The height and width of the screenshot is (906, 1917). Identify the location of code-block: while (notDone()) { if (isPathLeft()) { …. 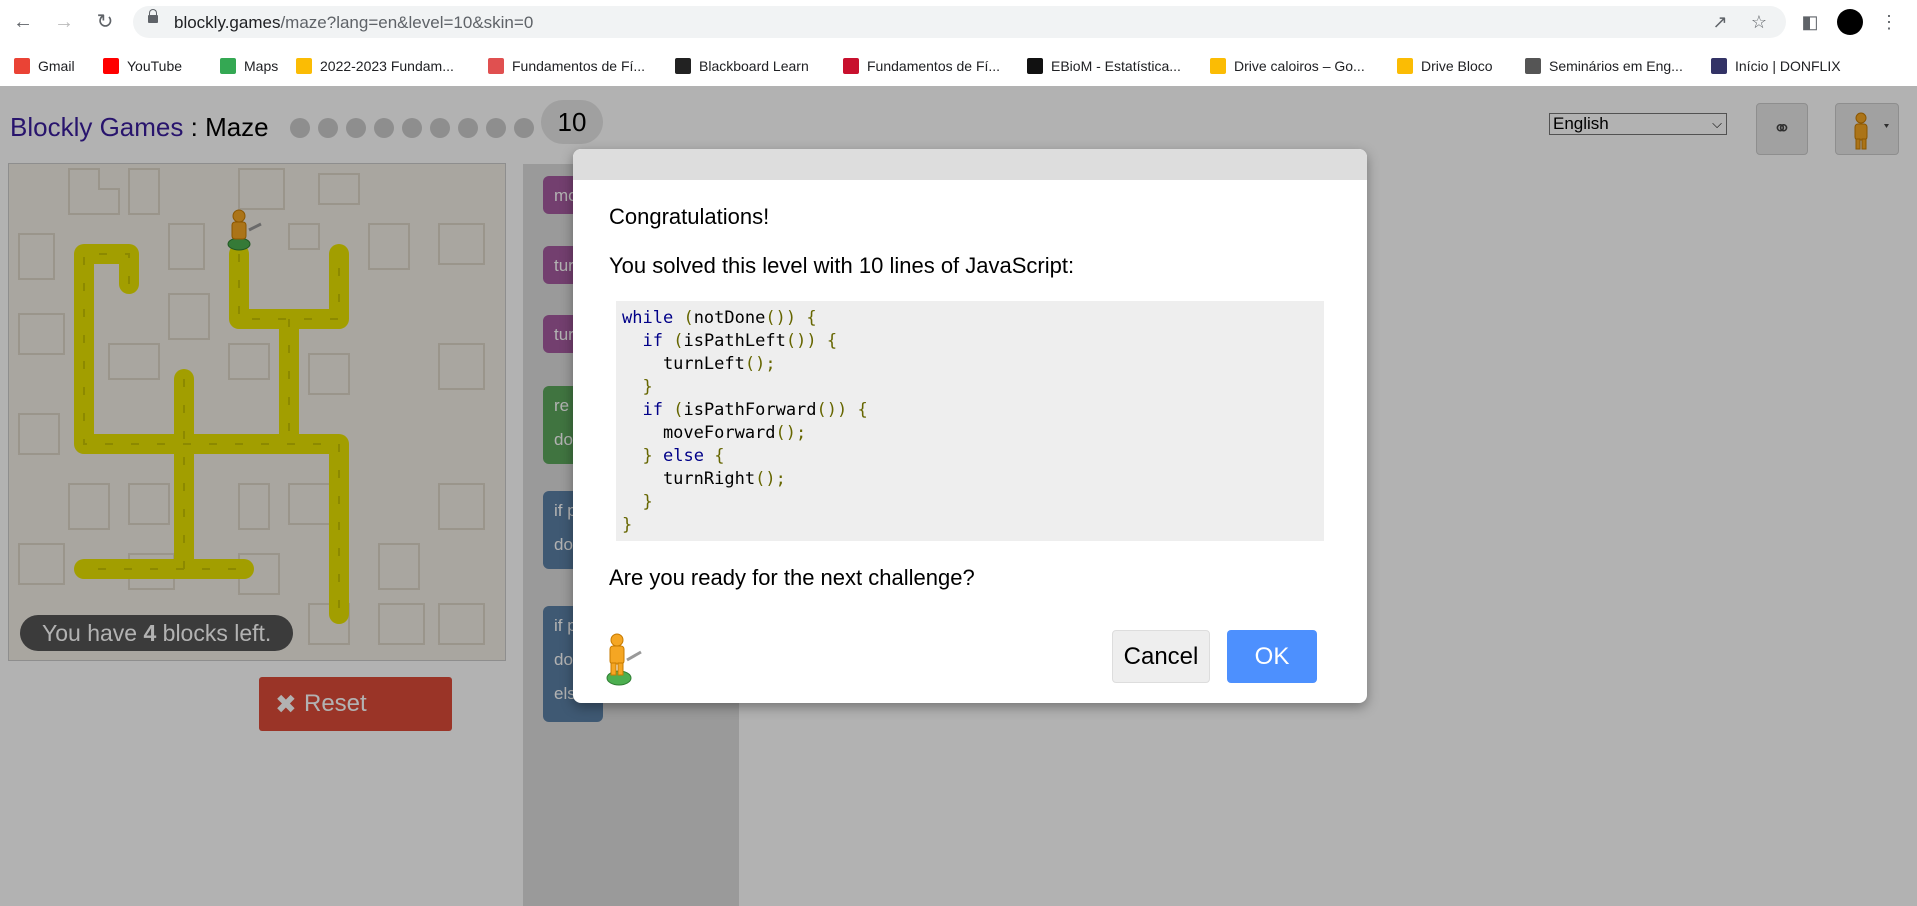
(970, 421).